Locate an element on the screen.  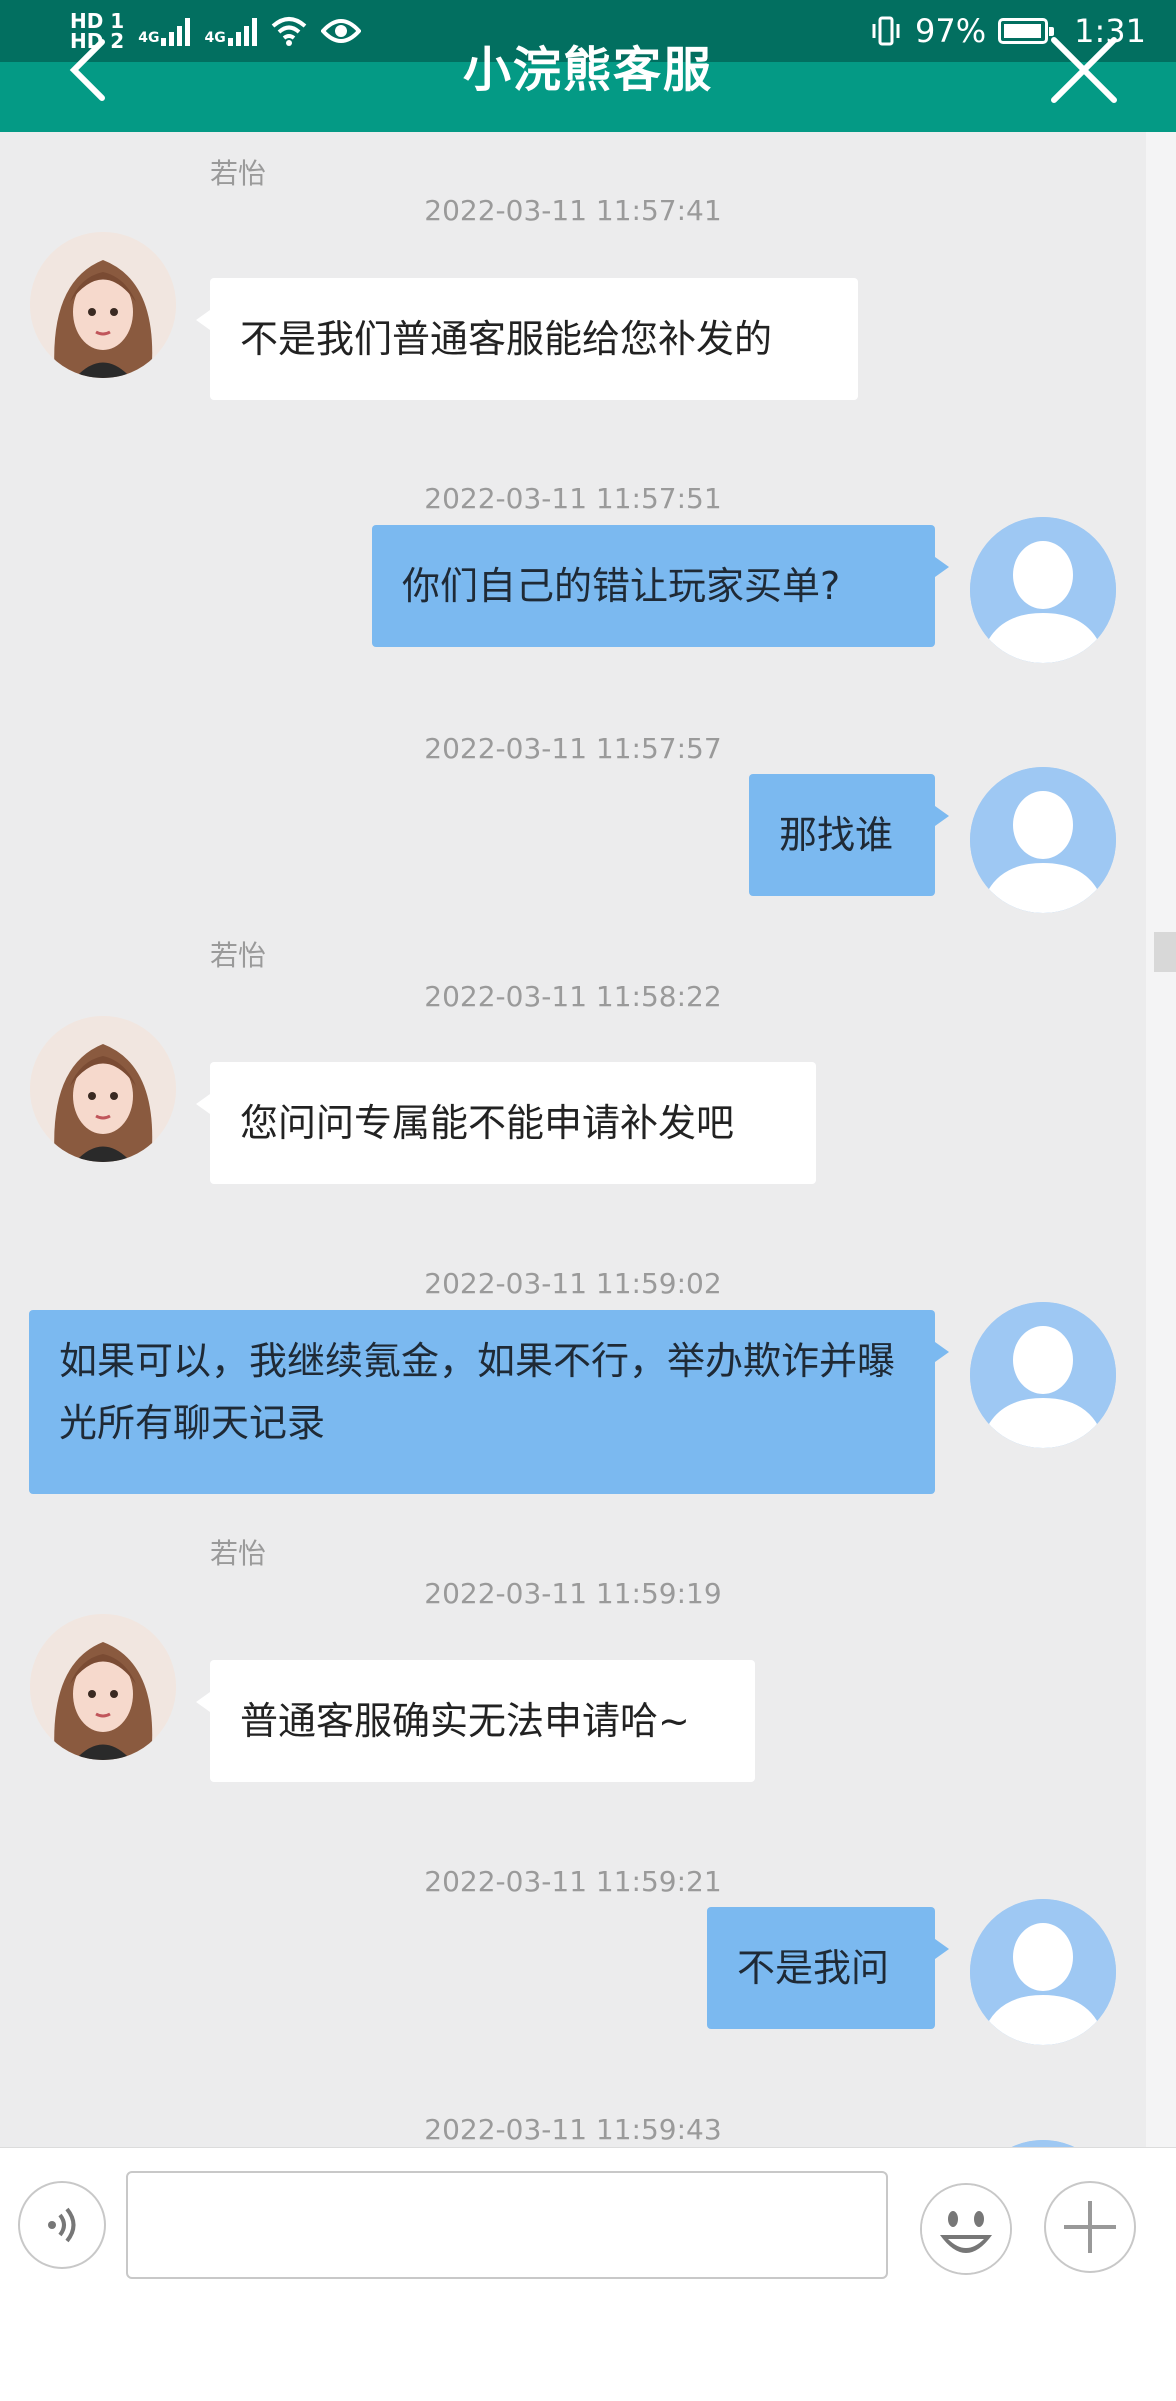
message-timestamp: 2022-03-11 11:59:02 is located at coordinates (573, 1283).